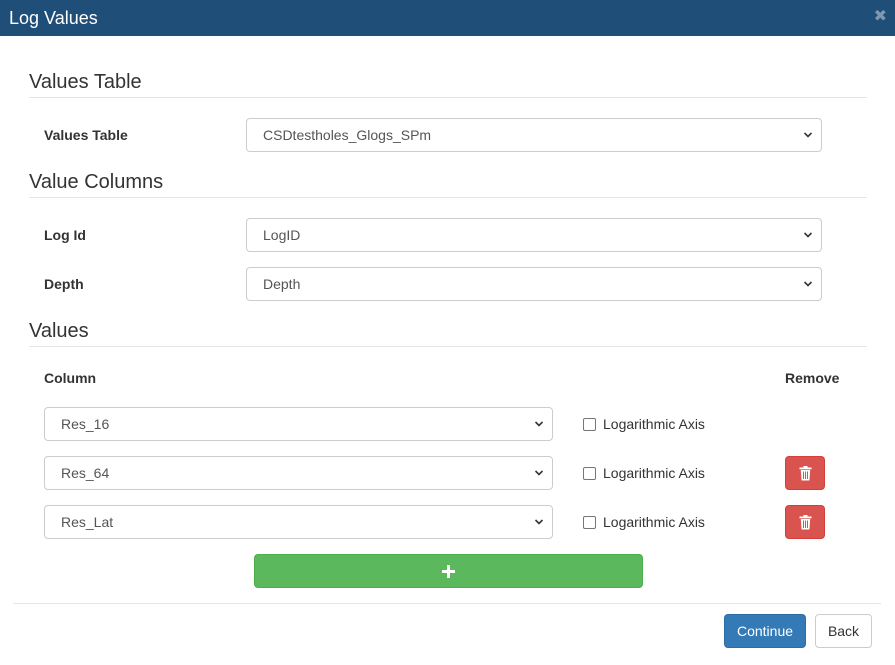  What do you see at coordinates (534, 135) in the screenshot?
I see `values-table-select: CSDtestholes_Glogs_SPm` at bounding box center [534, 135].